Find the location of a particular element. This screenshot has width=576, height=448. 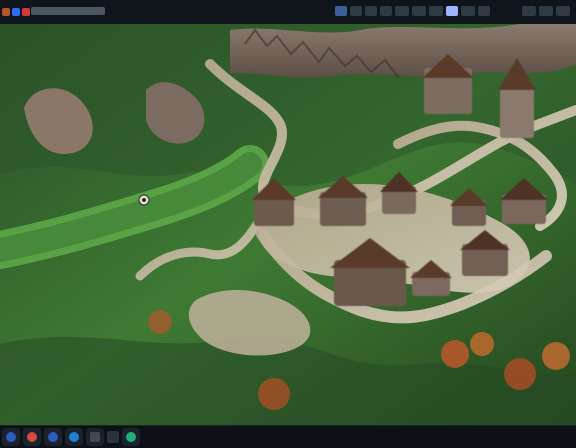

top-toolbar is located at coordinates (288, 12).